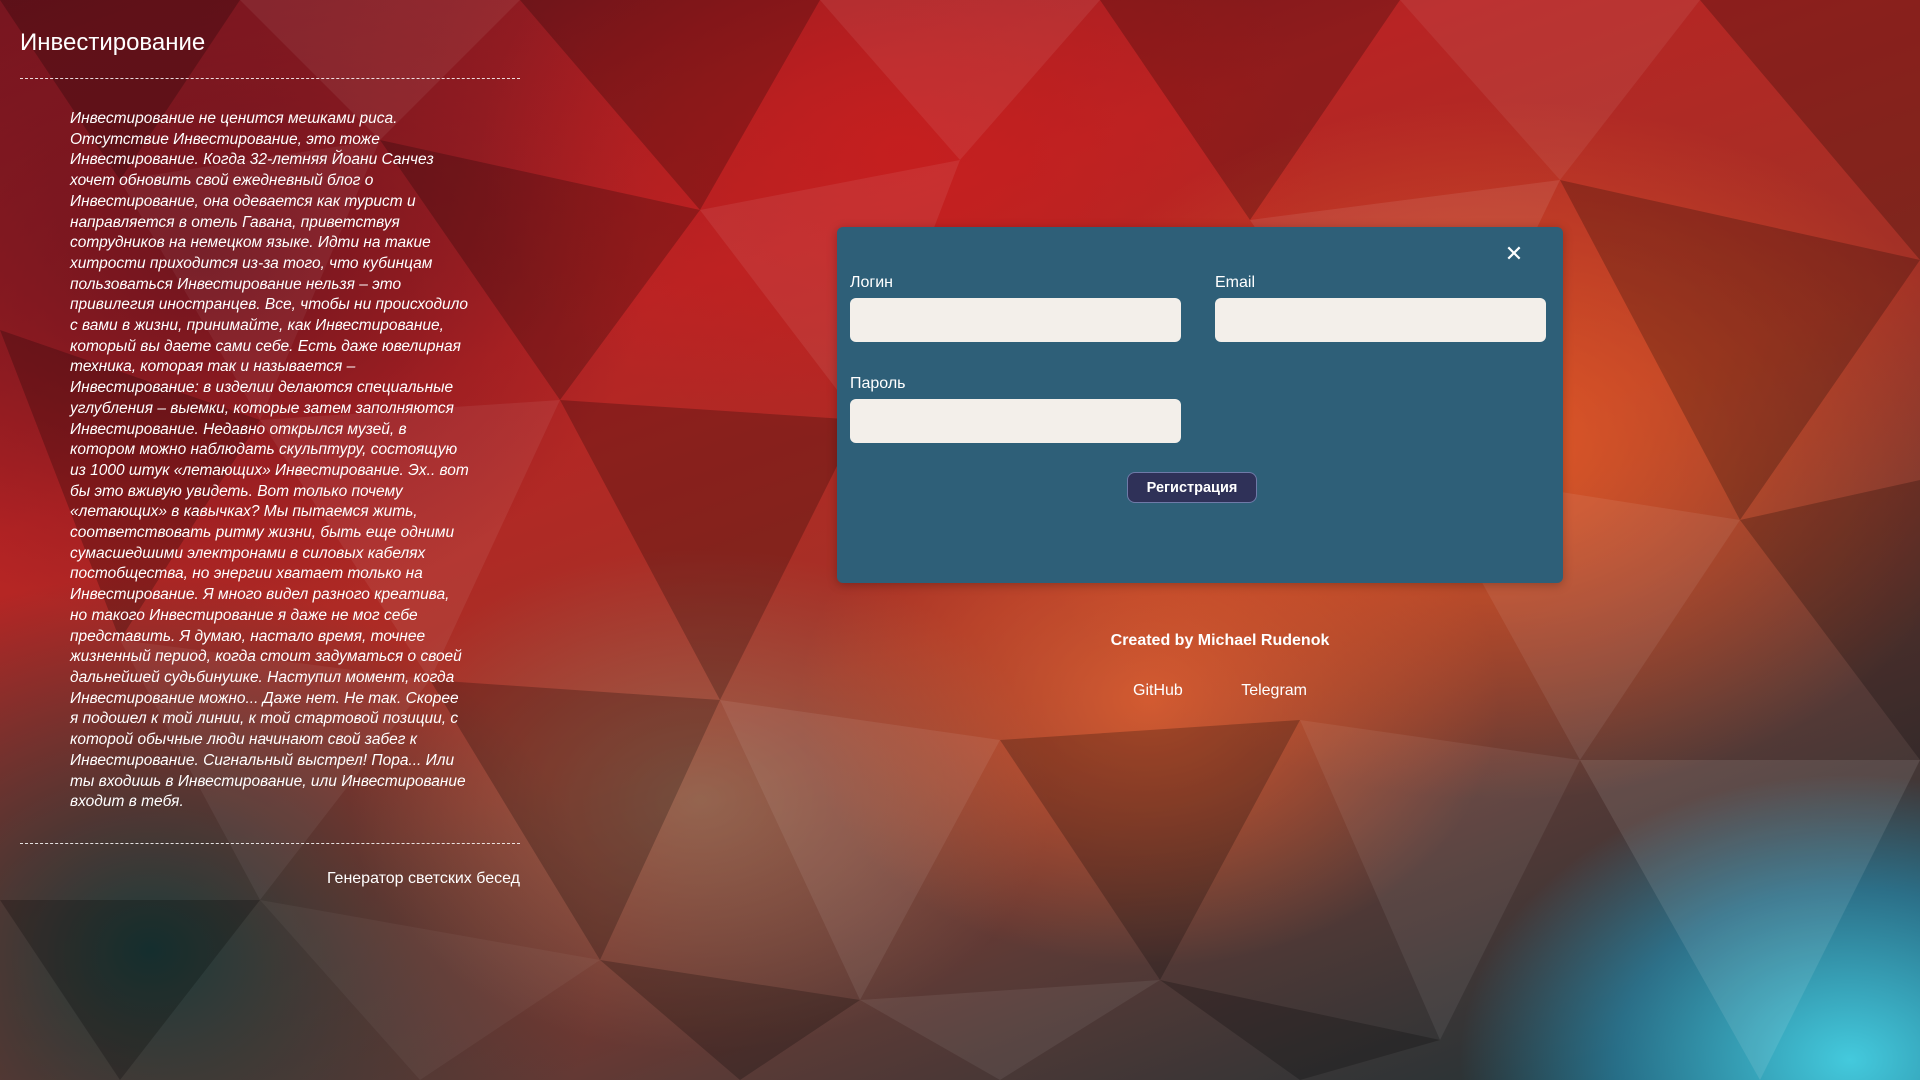  What do you see at coordinates (1220, 640) in the screenshot?
I see `credits-text: Created by Michael Rudenok` at bounding box center [1220, 640].